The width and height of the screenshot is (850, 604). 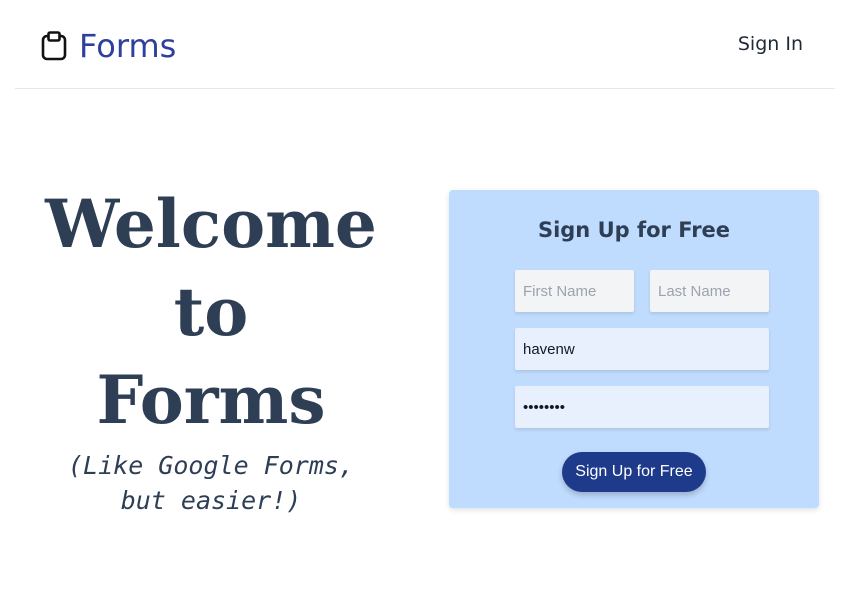 What do you see at coordinates (211, 465) in the screenshot?
I see `hero-subtitle-line: (Like Google Forms,` at bounding box center [211, 465].